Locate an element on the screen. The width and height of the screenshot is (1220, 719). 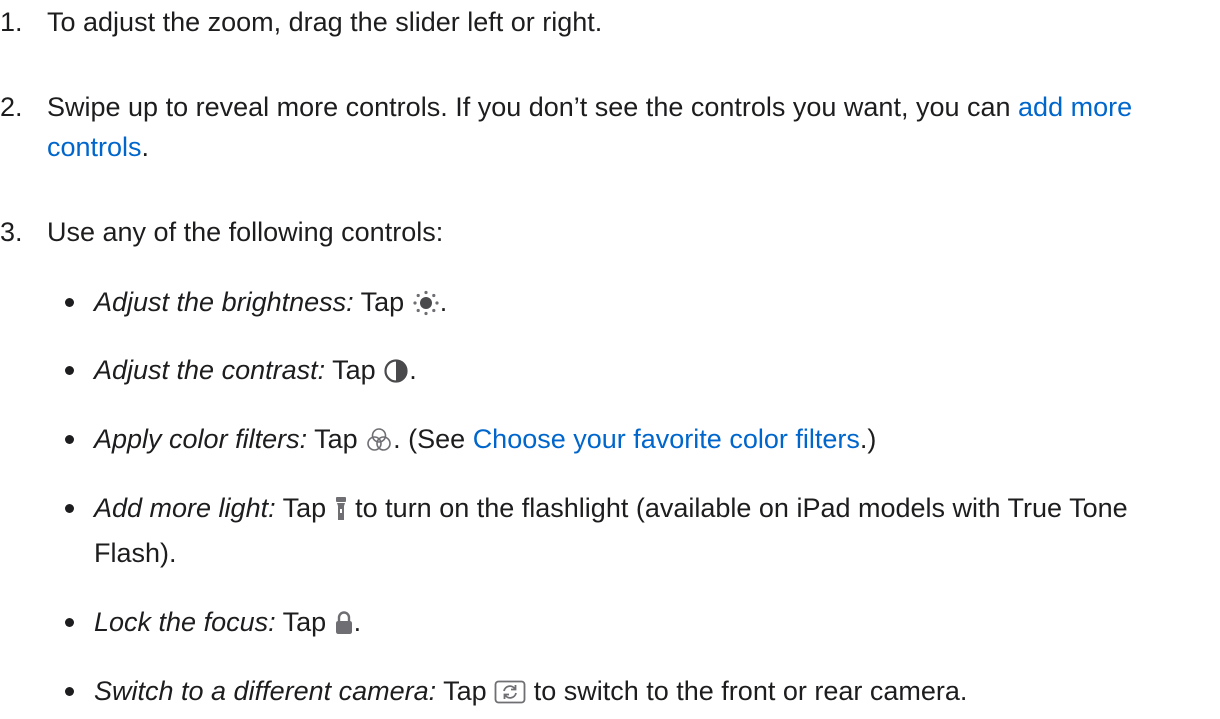
bullet-term: Switch to a different camera: is located at coordinates (265, 691).